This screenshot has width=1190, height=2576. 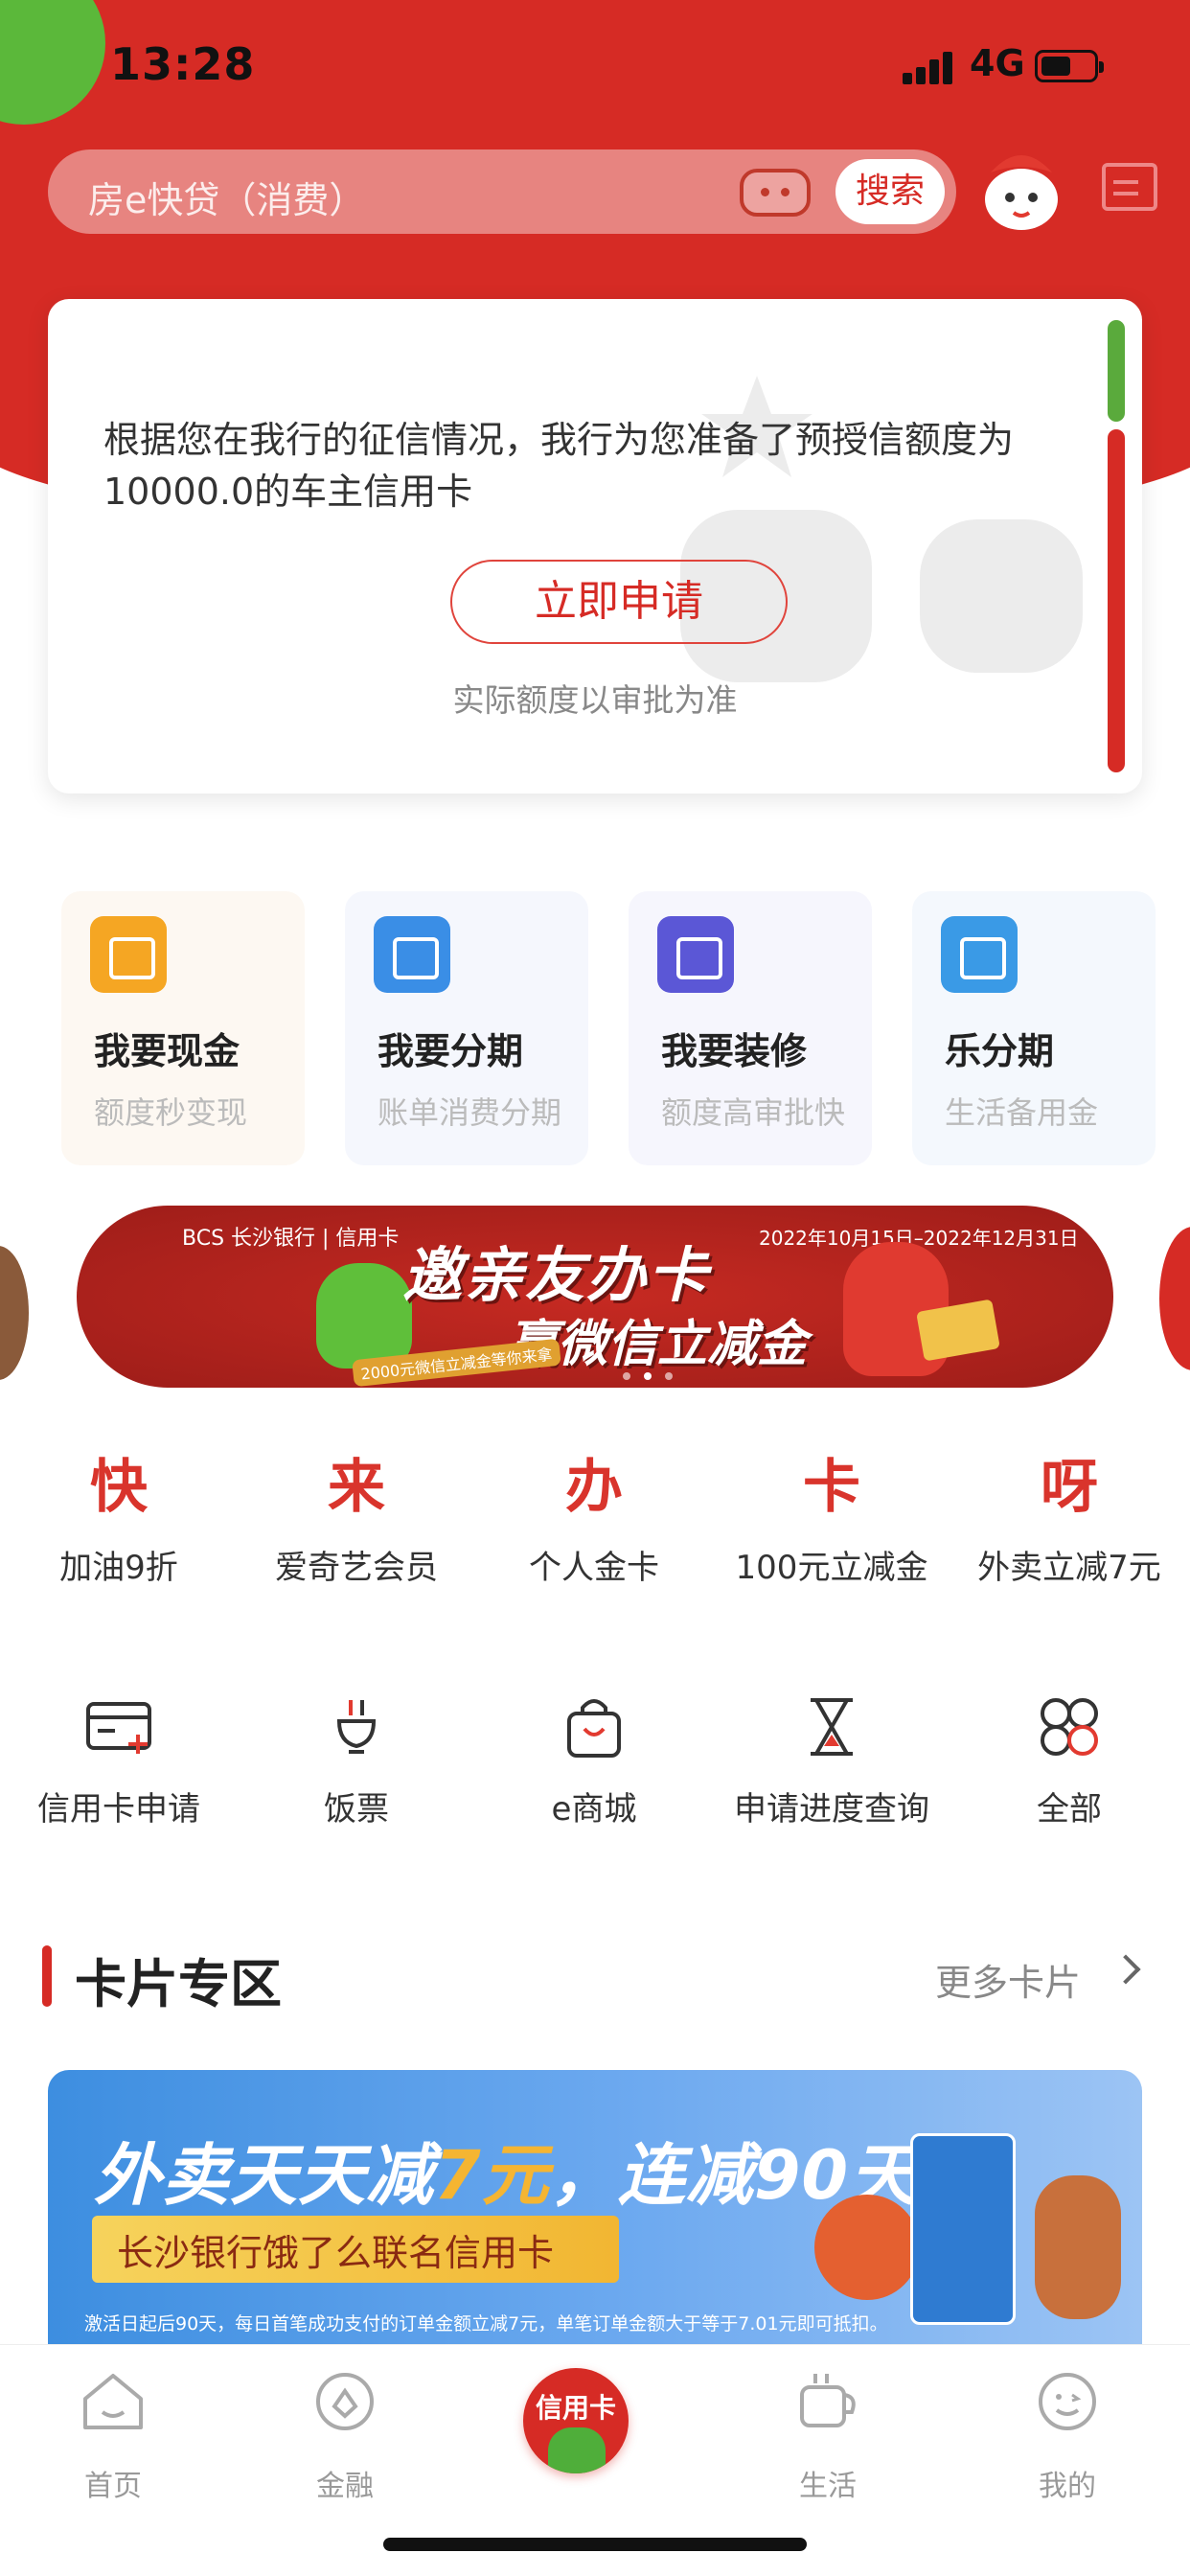 What do you see at coordinates (167, 1051) in the screenshot?
I see `feature-title: 我要现金` at bounding box center [167, 1051].